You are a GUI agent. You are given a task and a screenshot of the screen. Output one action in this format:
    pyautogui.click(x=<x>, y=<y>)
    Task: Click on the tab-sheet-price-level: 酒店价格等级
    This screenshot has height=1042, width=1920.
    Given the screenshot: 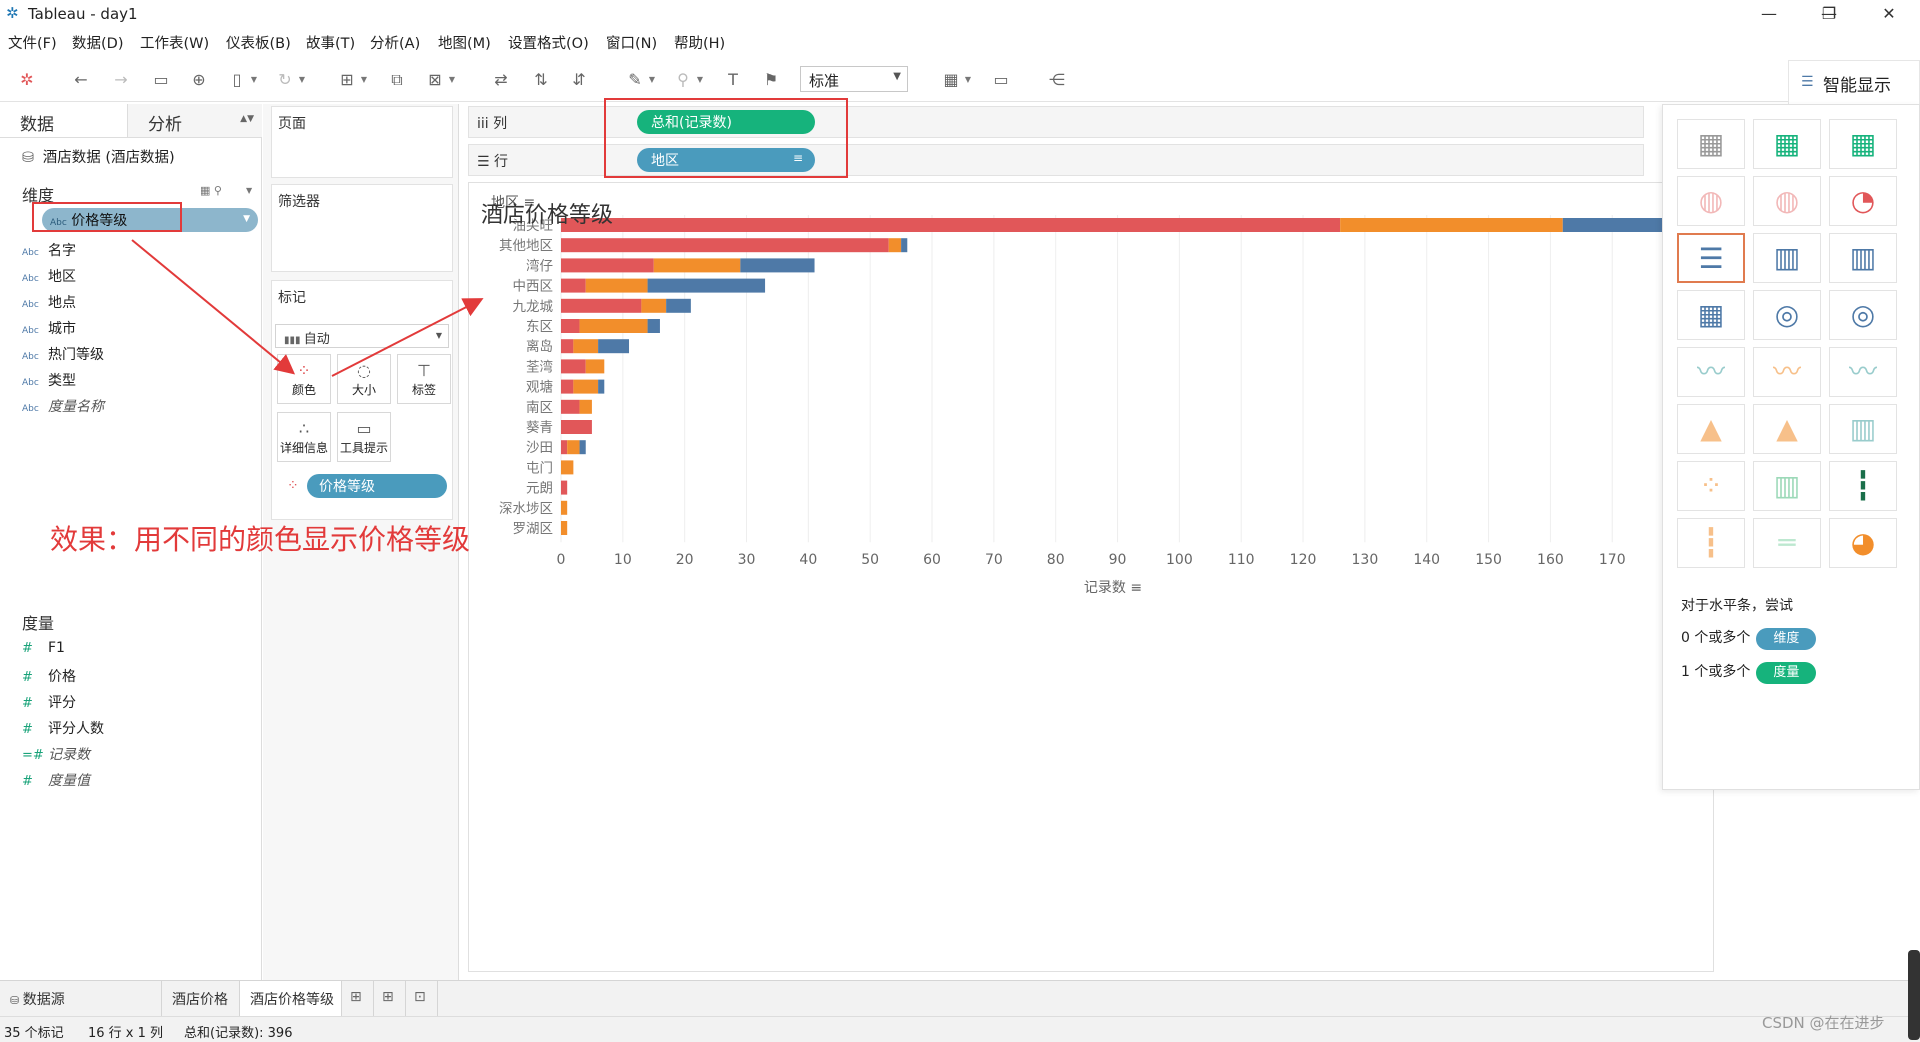 What is the action you would take?
    pyautogui.click(x=291, y=999)
    